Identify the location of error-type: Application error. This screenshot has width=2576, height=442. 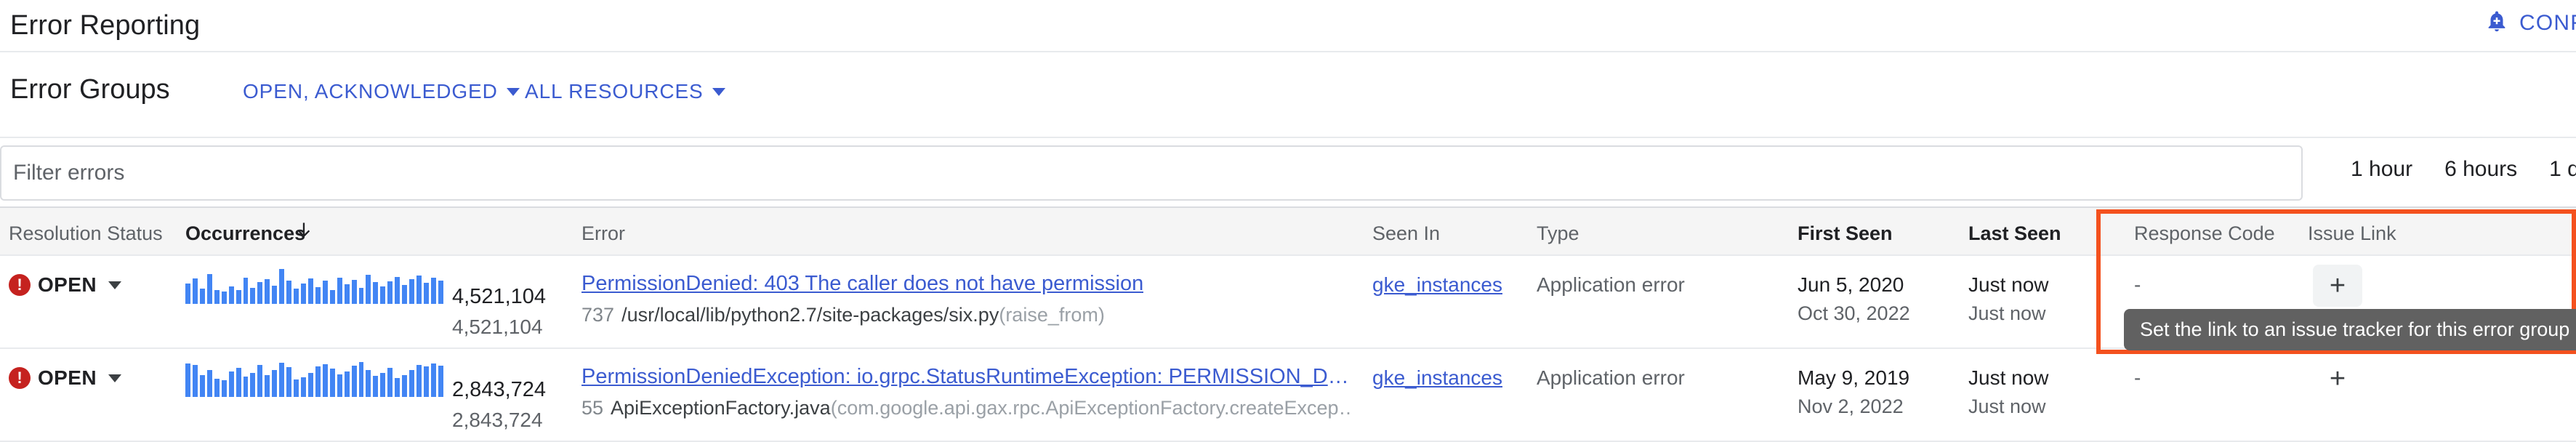
(1611, 284).